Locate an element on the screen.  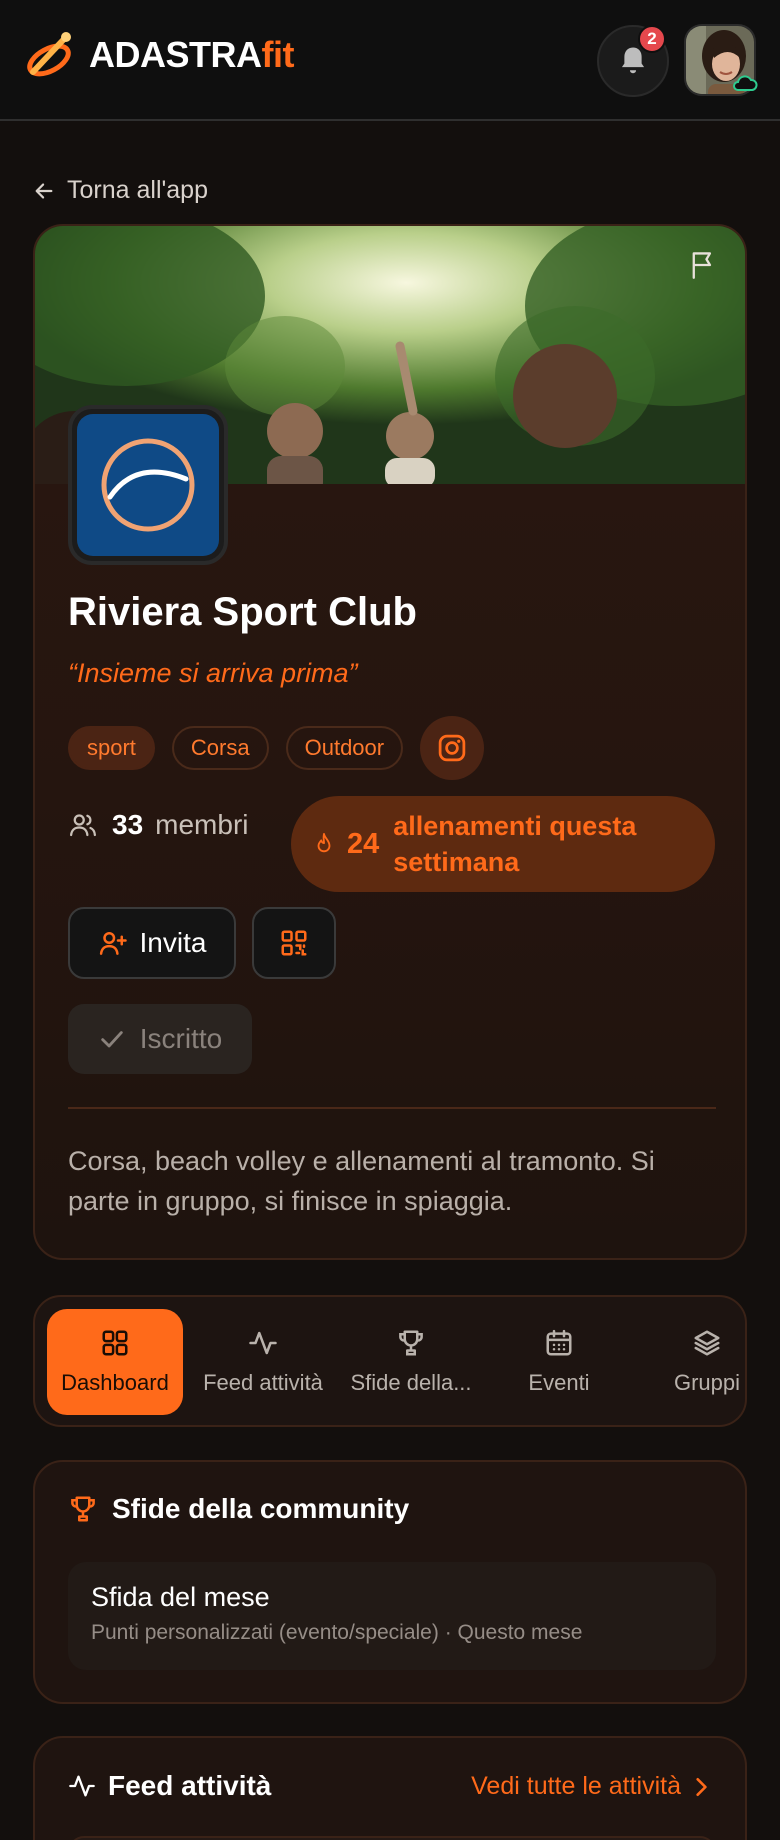
tab-events: Eventi is located at coordinates (559, 1362).